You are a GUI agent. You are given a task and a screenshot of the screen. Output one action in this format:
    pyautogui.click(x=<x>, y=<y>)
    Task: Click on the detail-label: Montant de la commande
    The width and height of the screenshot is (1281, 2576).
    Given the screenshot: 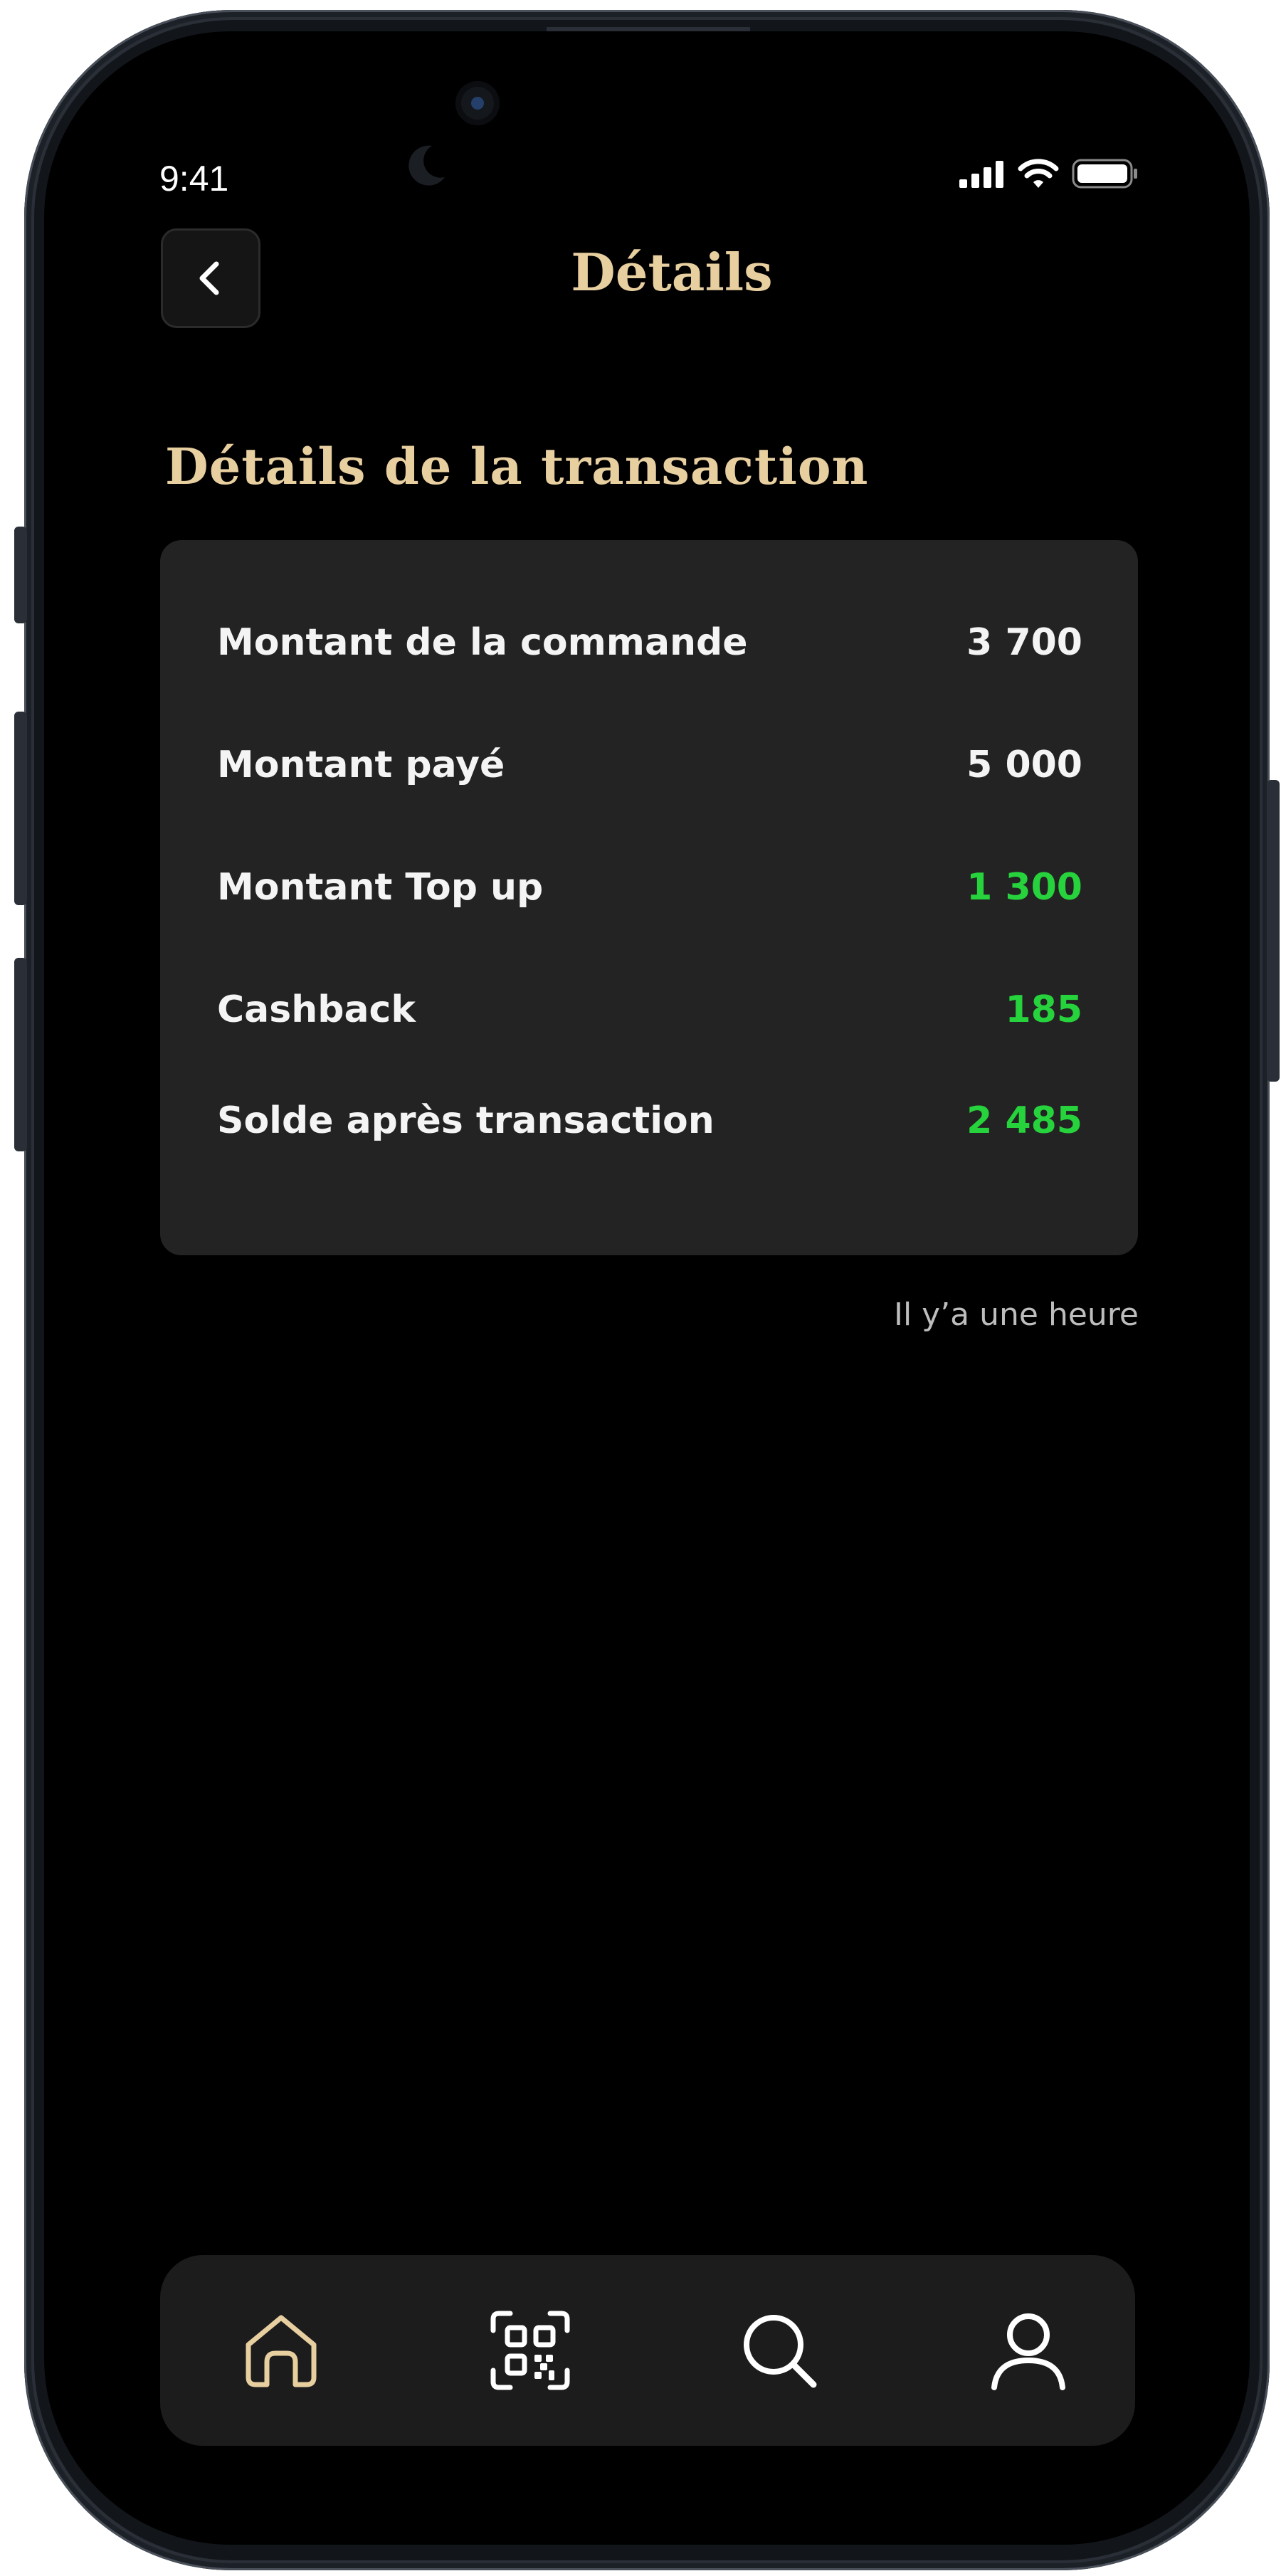 What is the action you would take?
    pyautogui.click(x=482, y=642)
    